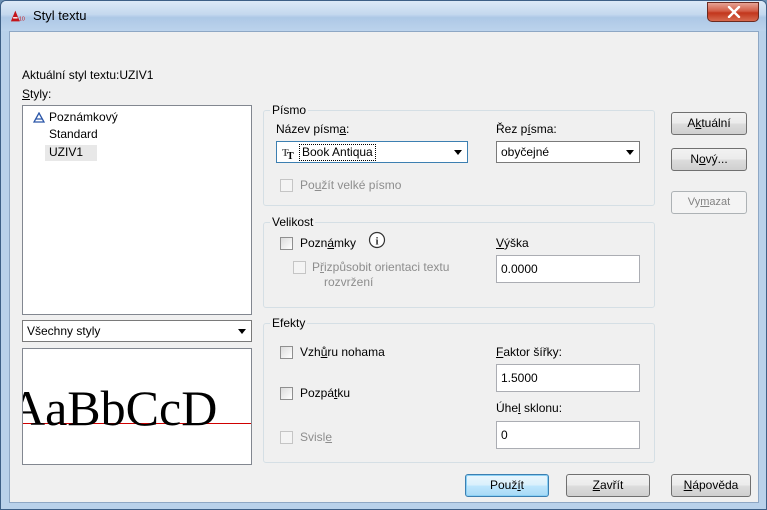  Describe the element at coordinates (286, 352) in the screenshot. I see `upside-down-checkbox` at that location.